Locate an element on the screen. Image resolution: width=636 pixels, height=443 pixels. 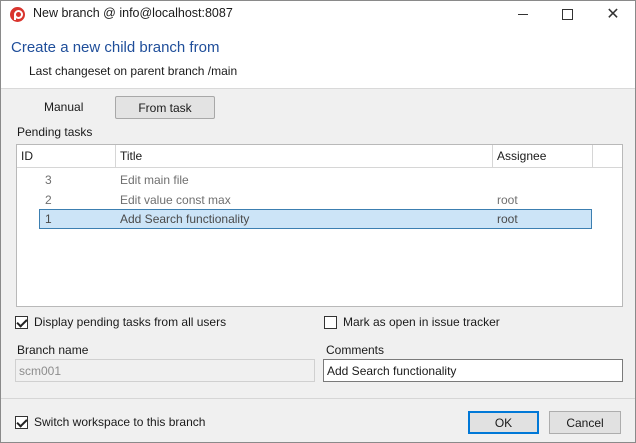
ok-button: OK is located at coordinates (503, 422).